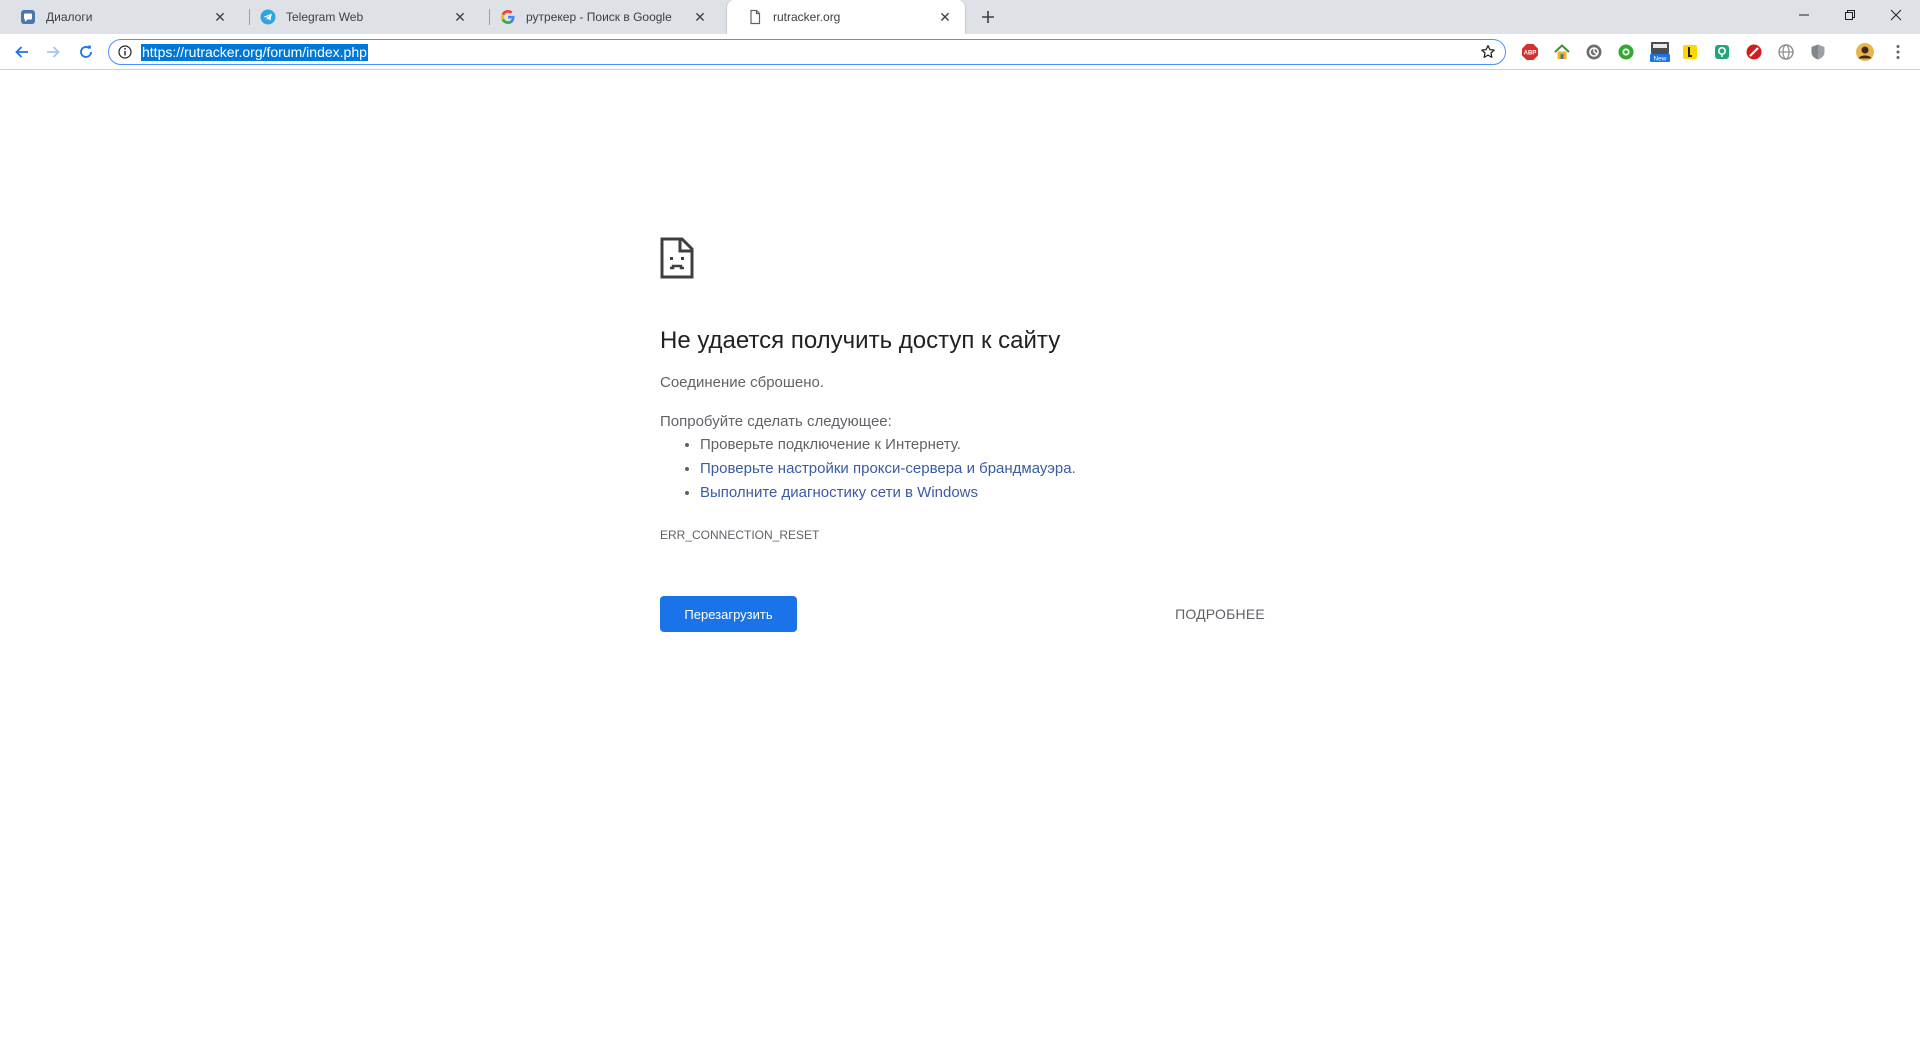 This screenshot has width=1920, height=1040. I want to click on new-badge-label: New, so click(1659, 58).